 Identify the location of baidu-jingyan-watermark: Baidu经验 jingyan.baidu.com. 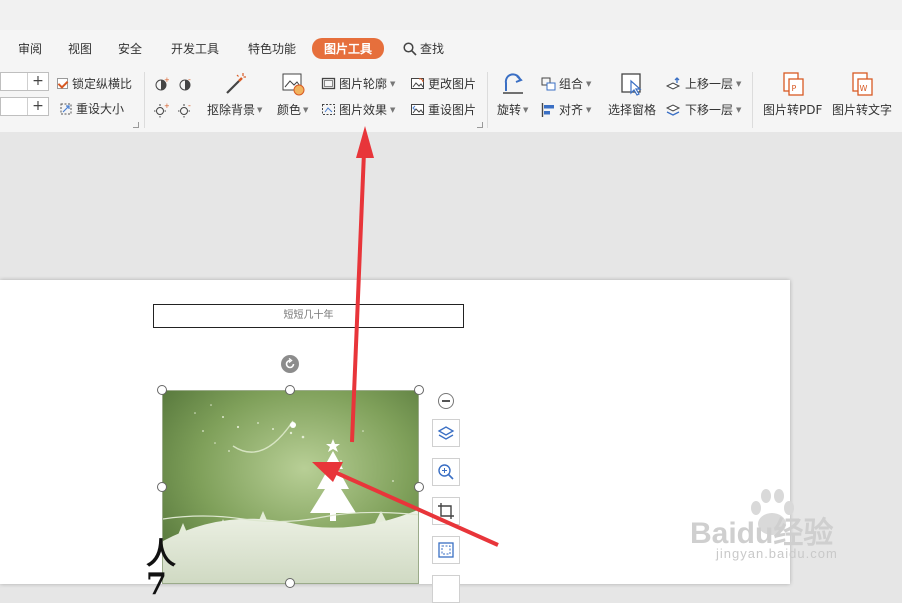
(775, 529).